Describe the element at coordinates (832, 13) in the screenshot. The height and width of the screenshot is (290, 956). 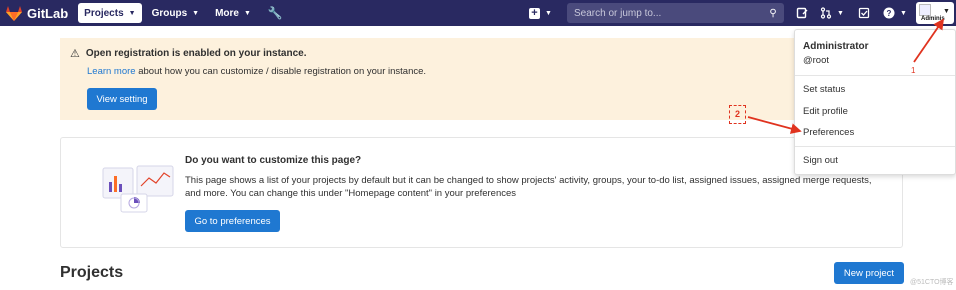
I see `merge-requests-icon: ▼` at that location.